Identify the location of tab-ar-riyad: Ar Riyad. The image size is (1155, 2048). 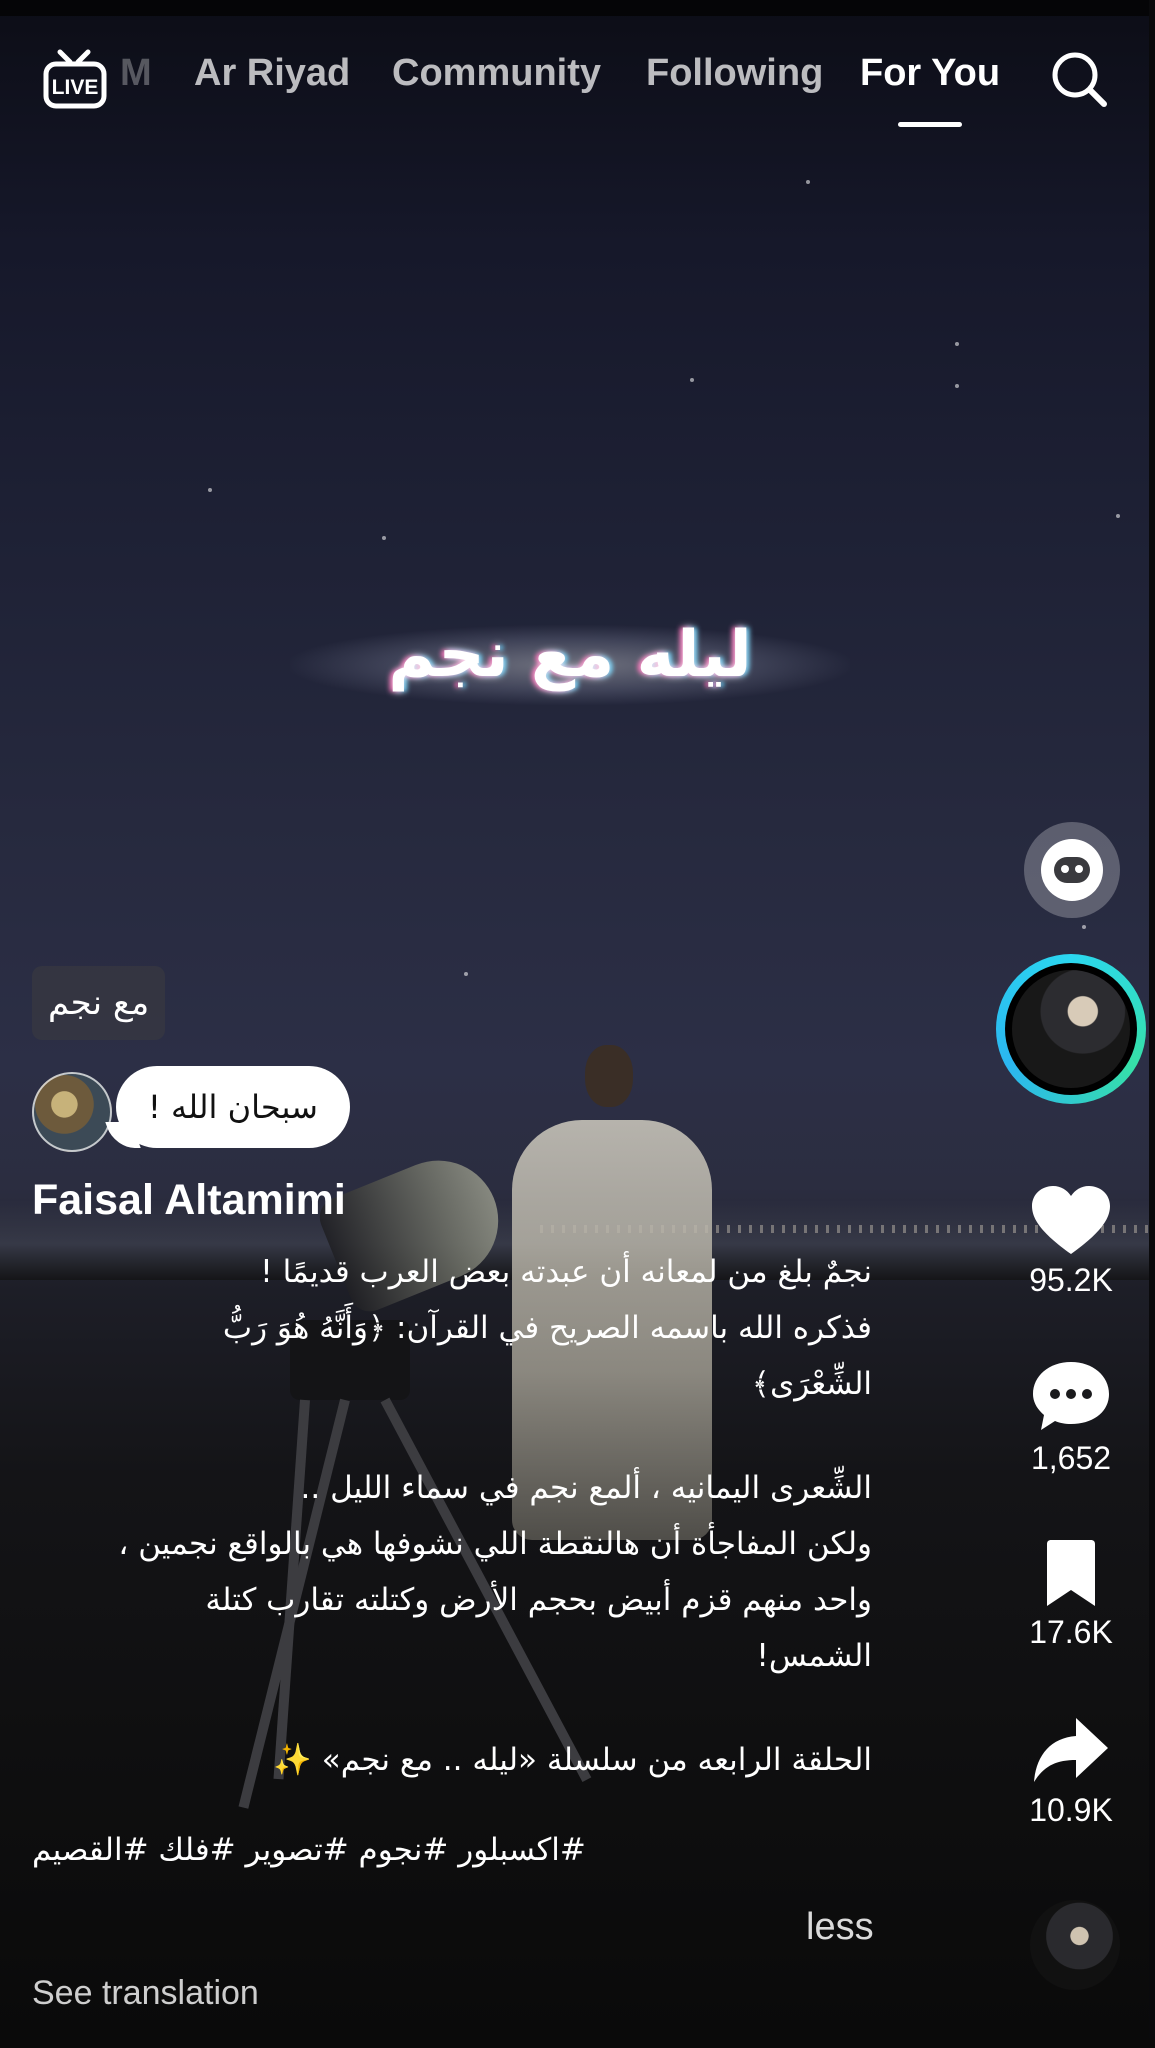
(272, 73).